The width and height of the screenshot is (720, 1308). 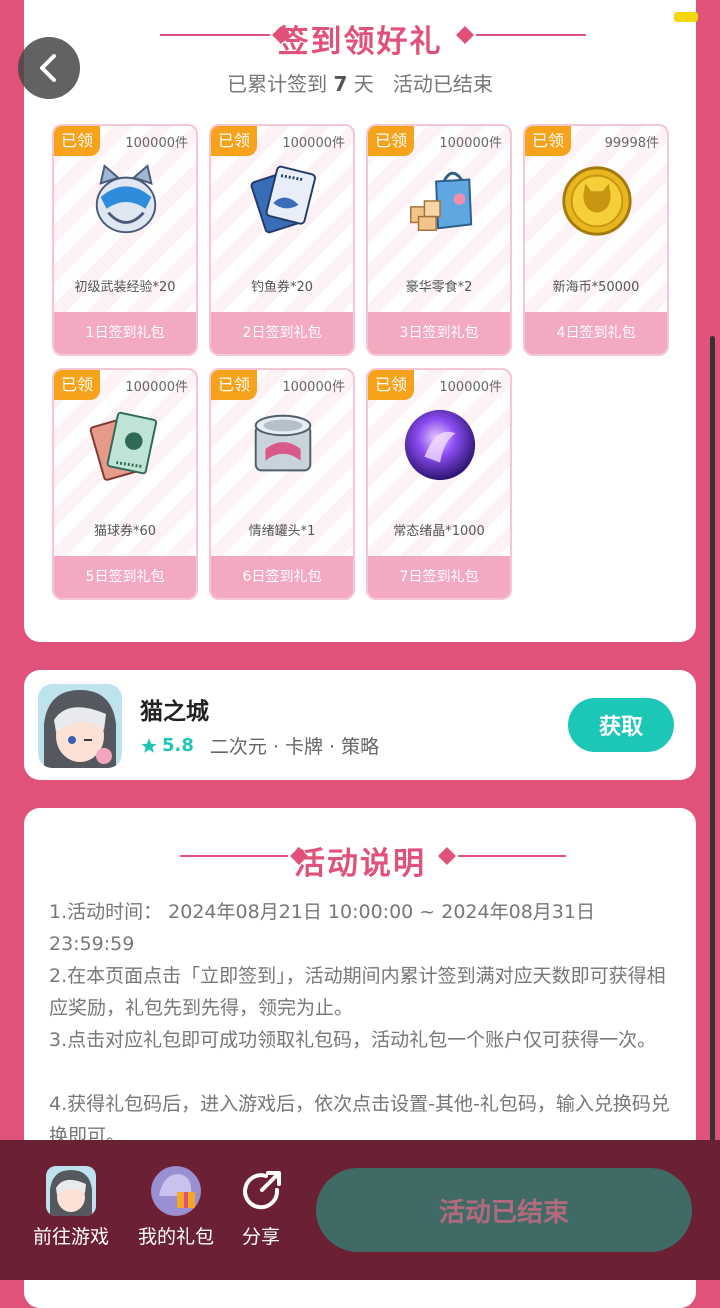 What do you see at coordinates (71, 1191) in the screenshot?
I see `game-icon` at bounding box center [71, 1191].